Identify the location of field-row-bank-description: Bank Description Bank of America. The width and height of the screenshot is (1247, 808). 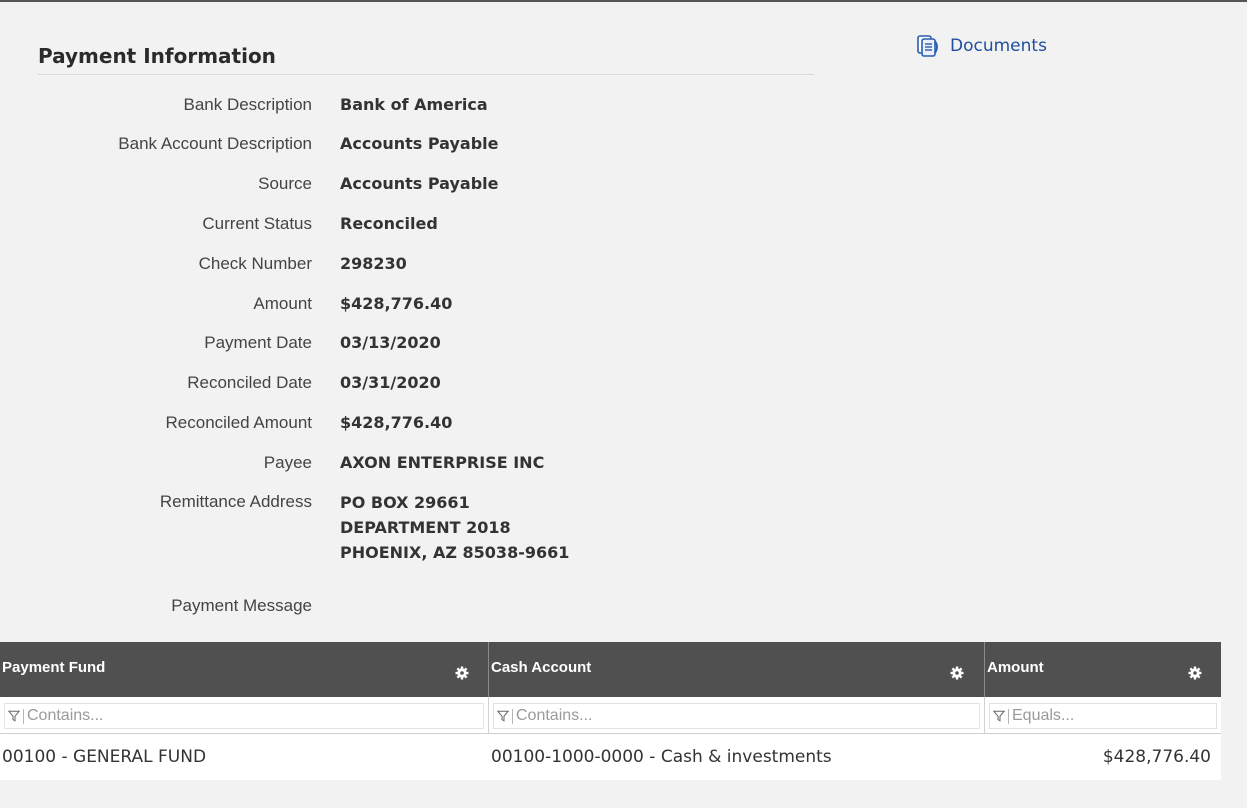
(450, 105).